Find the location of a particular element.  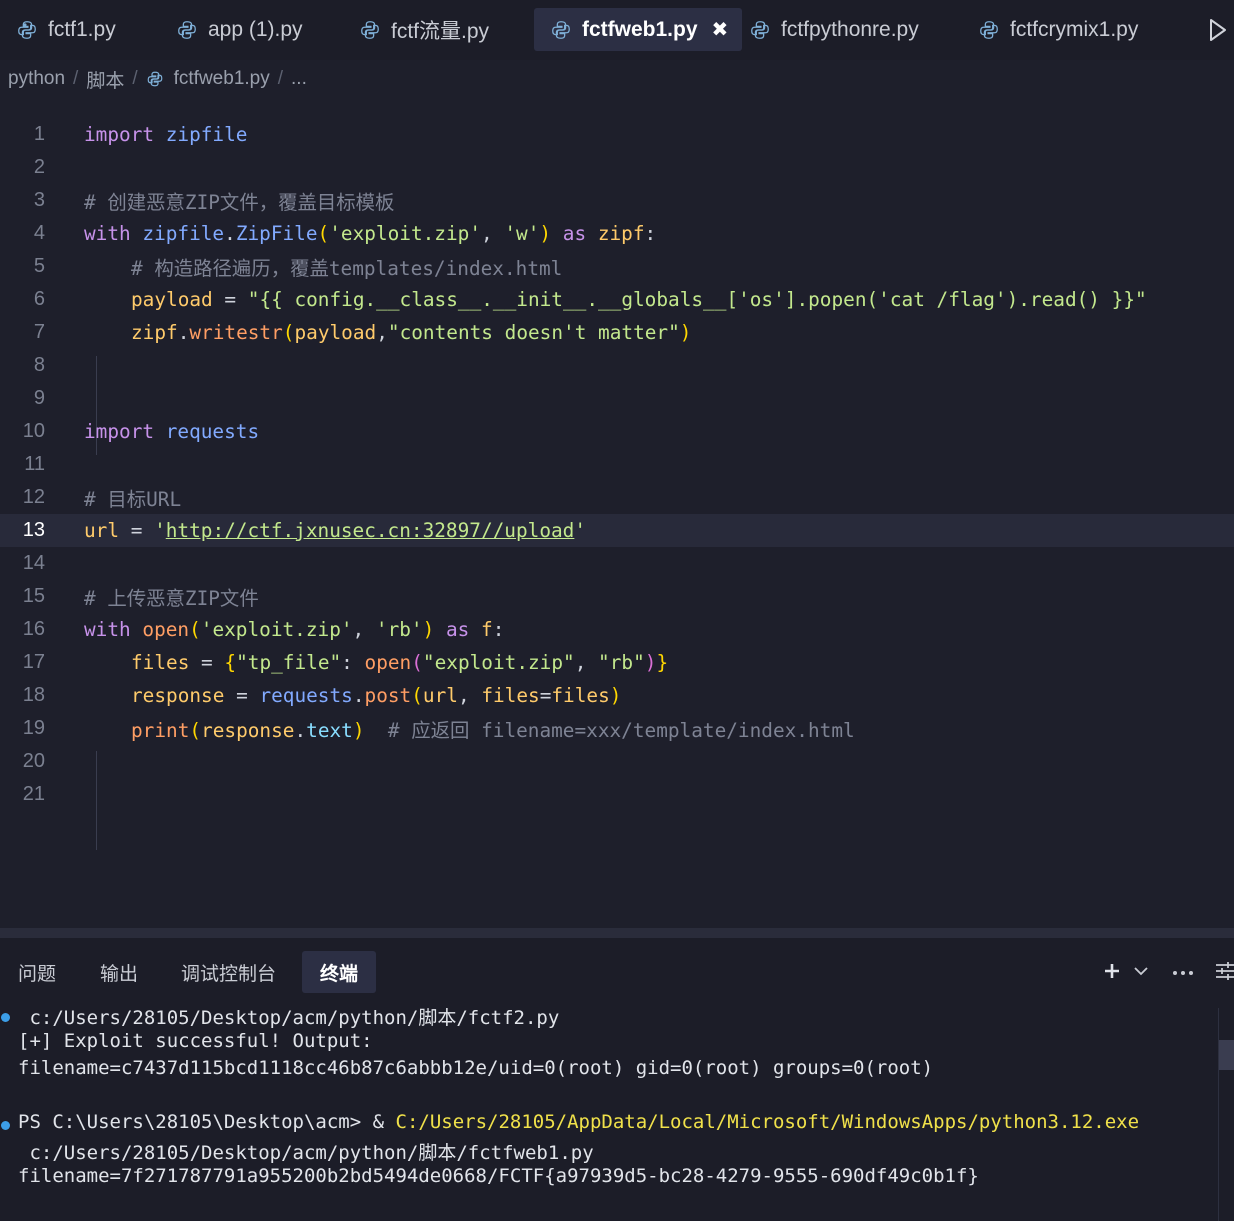

terminal-scrollbar-thumb is located at coordinates (1226, 1055).